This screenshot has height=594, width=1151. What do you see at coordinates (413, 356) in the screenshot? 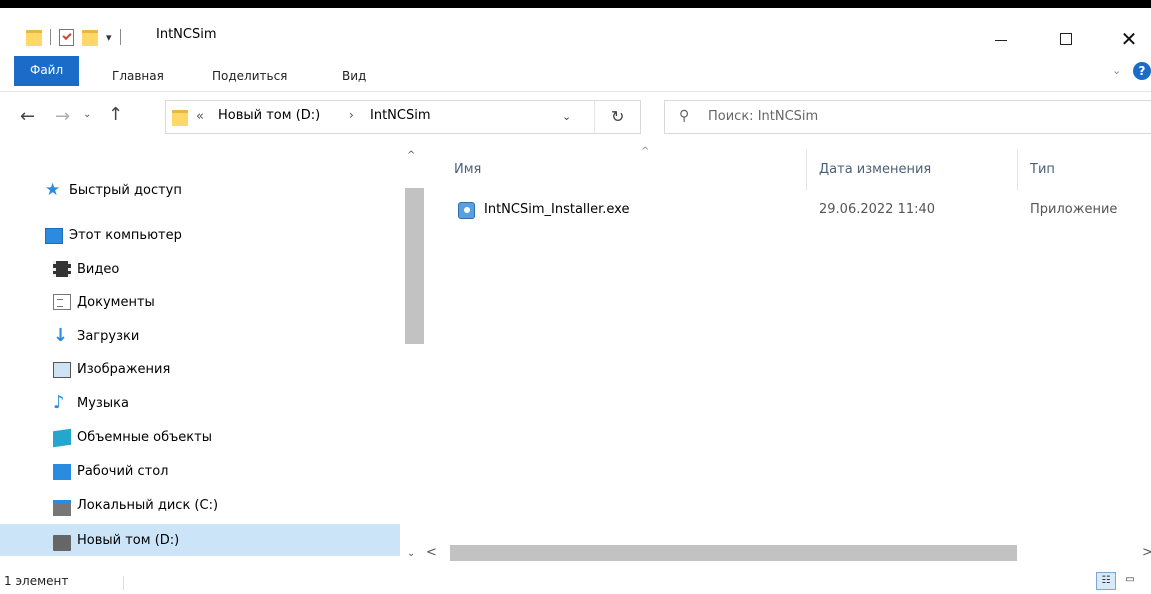
I see `nav-pane-scrollbar: ^ ⌄` at bounding box center [413, 356].